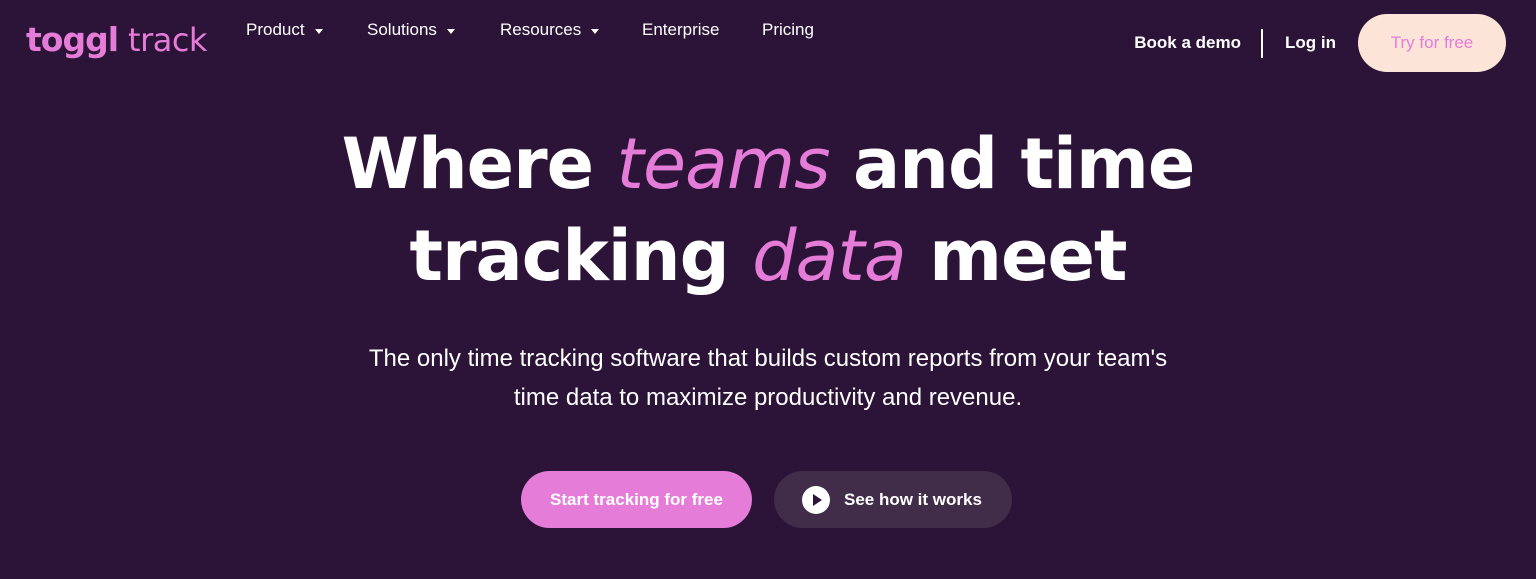  What do you see at coordinates (167, 40) in the screenshot?
I see `logo-wordmark-light: track` at bounding box center [167, 40].